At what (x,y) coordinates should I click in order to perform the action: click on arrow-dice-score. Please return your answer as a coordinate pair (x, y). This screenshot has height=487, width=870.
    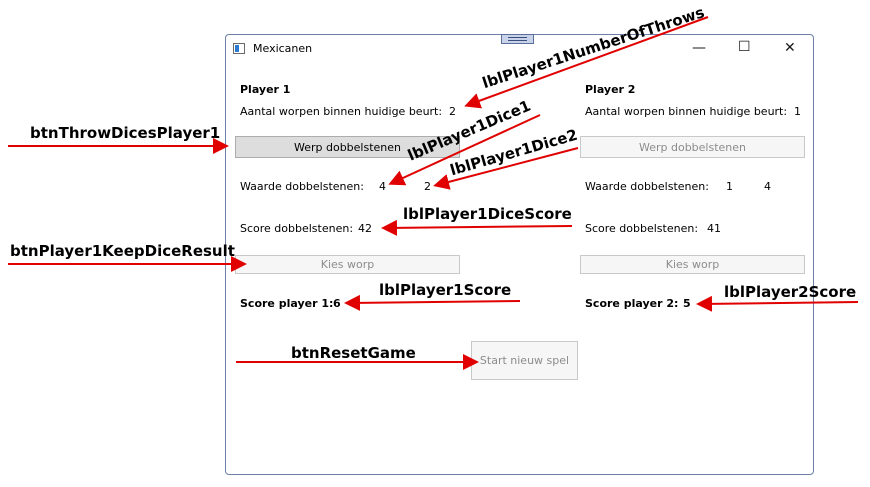
    Looking at the image, I should click on (477, 227).